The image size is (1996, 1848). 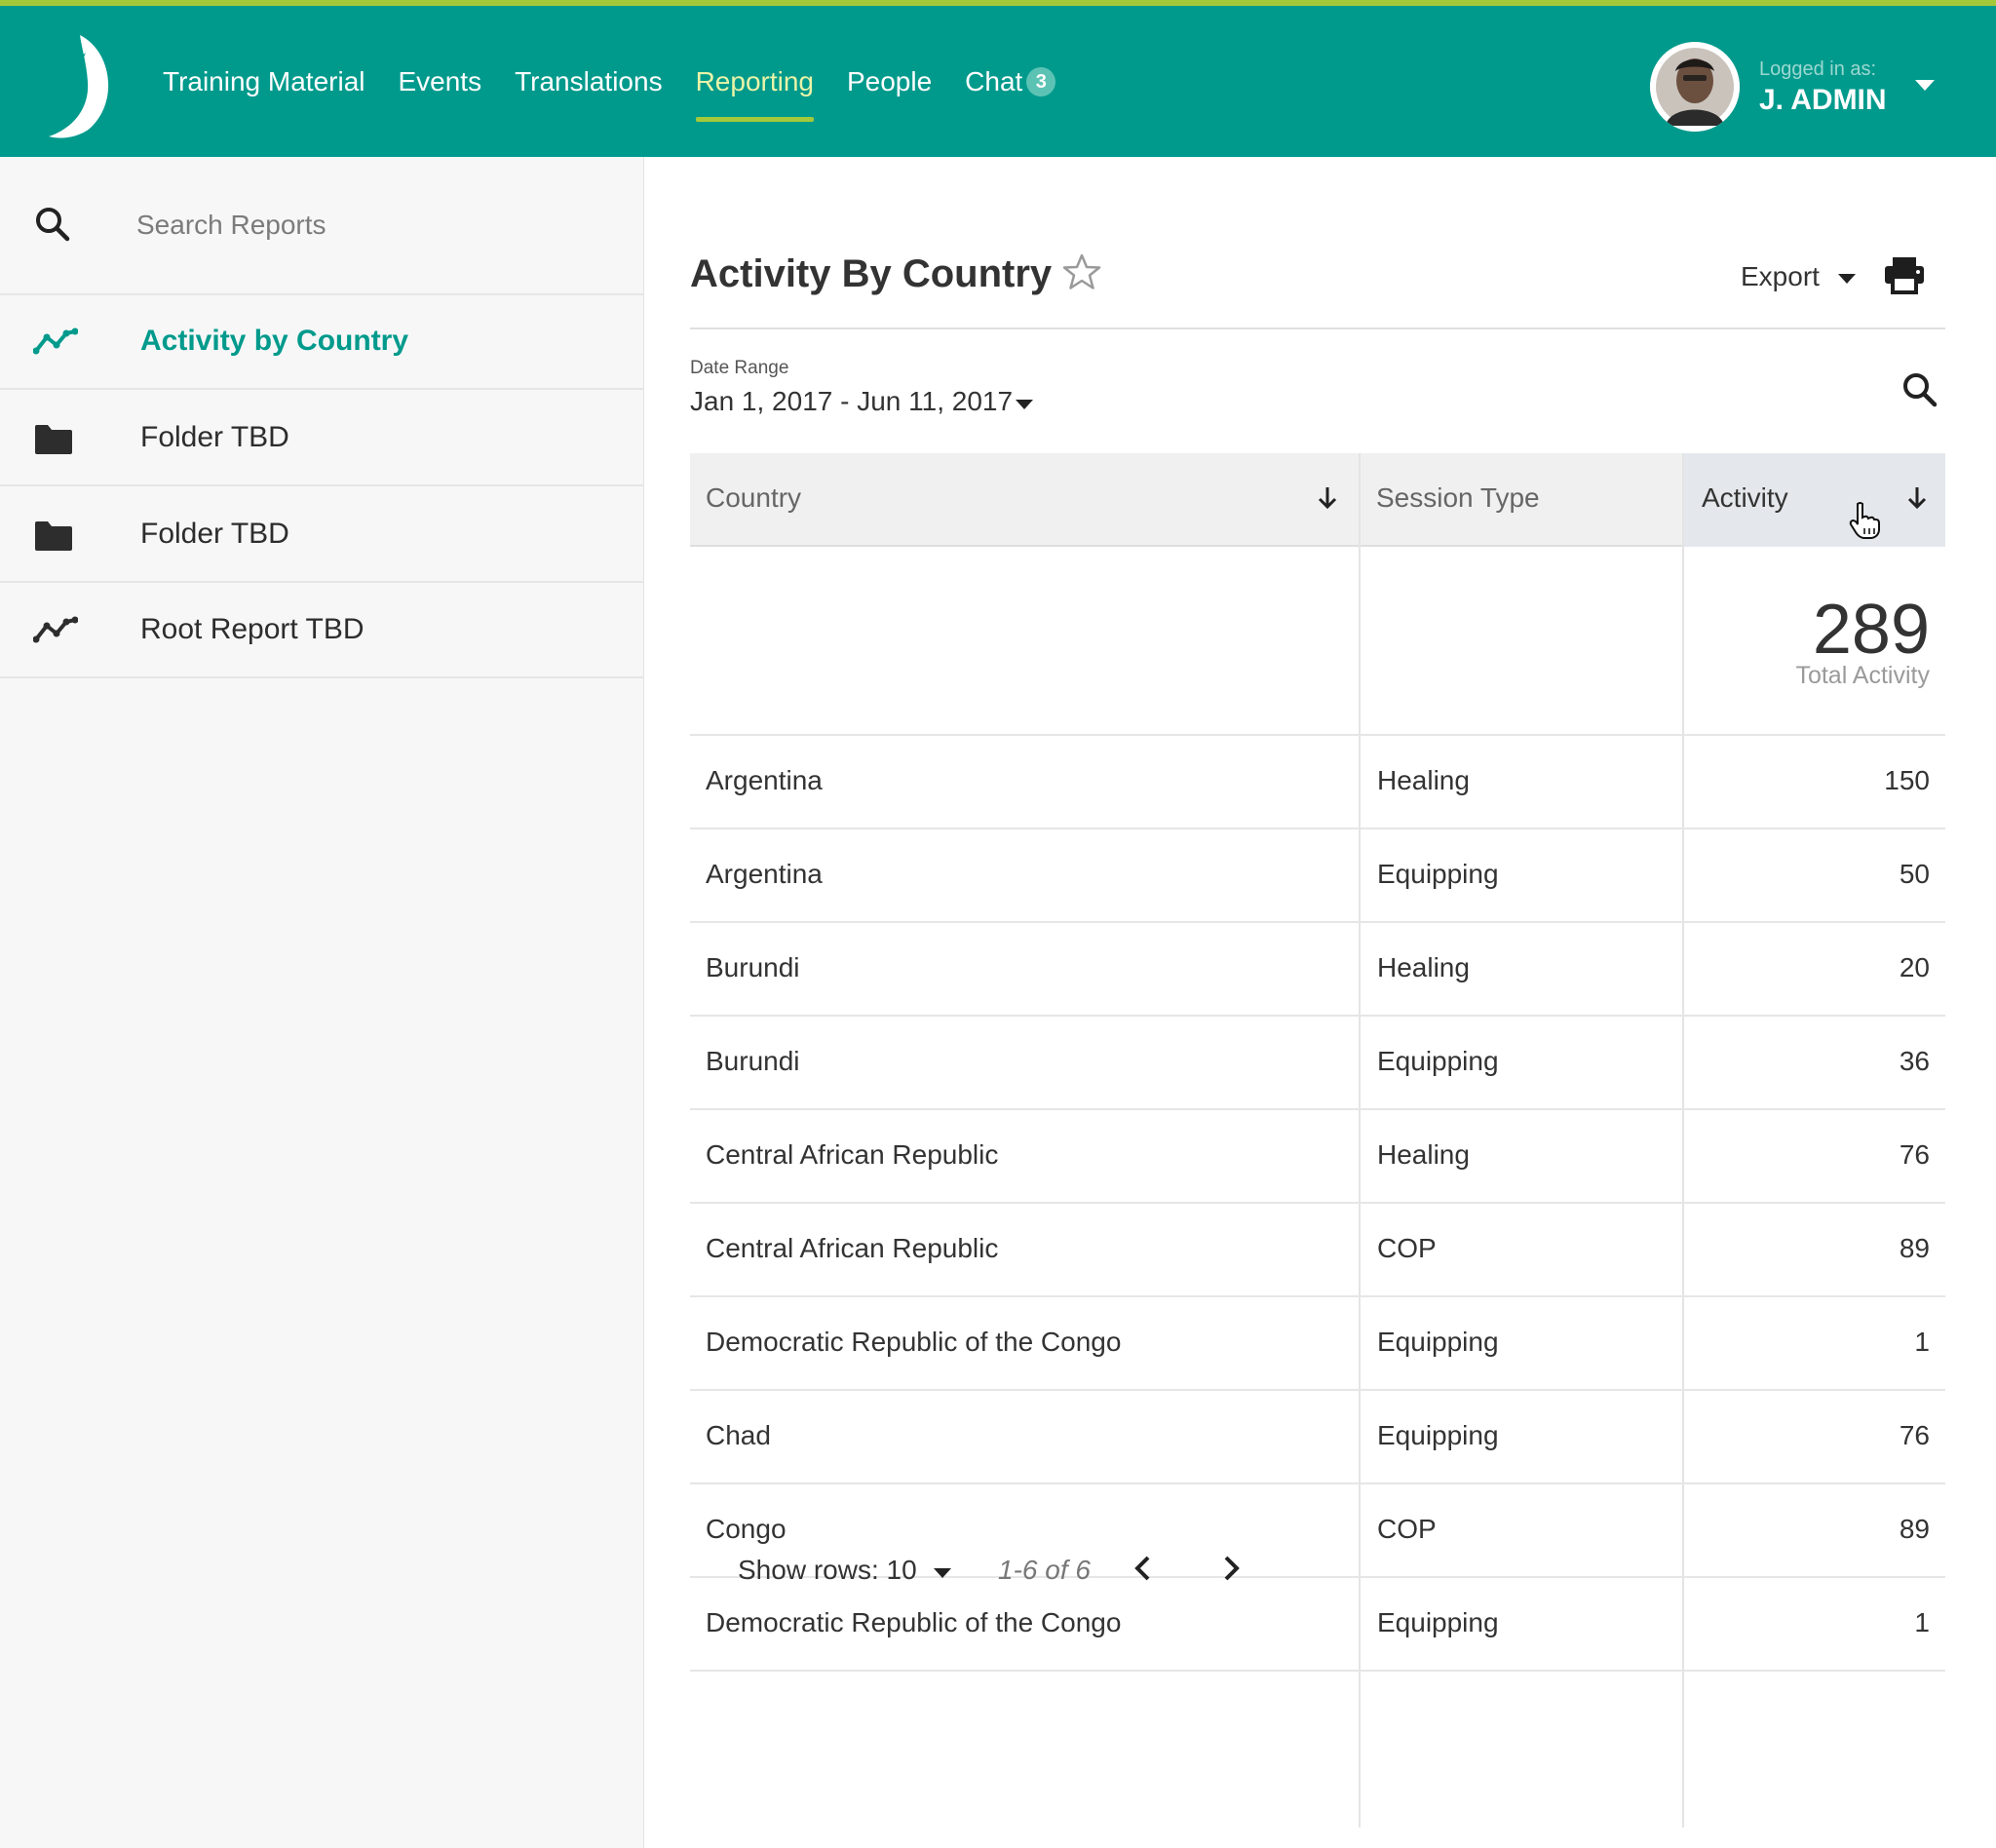 I want to click on column-header-country: Country, so click(x=1025, y=500).